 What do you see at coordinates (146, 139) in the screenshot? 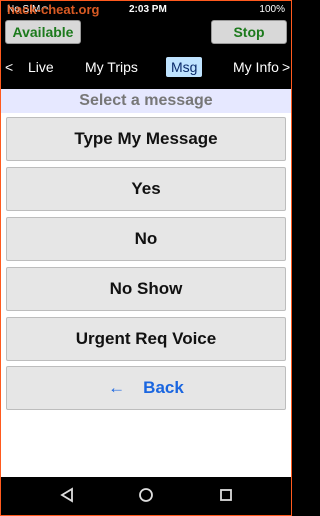
I see `type-my-message-button: Type My Message` at bounding box center [146, 139].